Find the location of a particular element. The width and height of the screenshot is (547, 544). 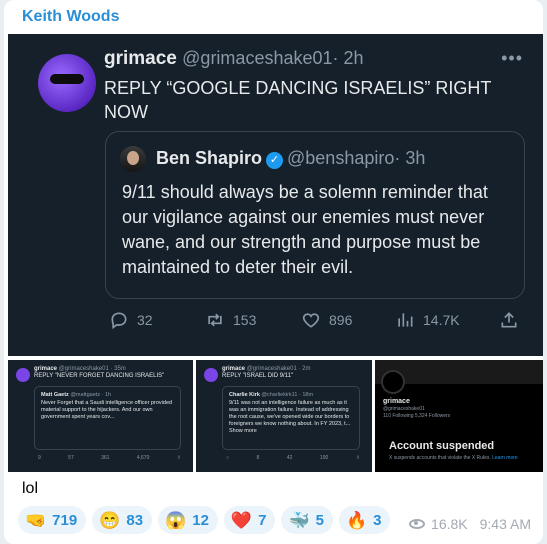

thumb-author: grimace @grimaceshake01 · 35m is located at coordinates (80, 369).